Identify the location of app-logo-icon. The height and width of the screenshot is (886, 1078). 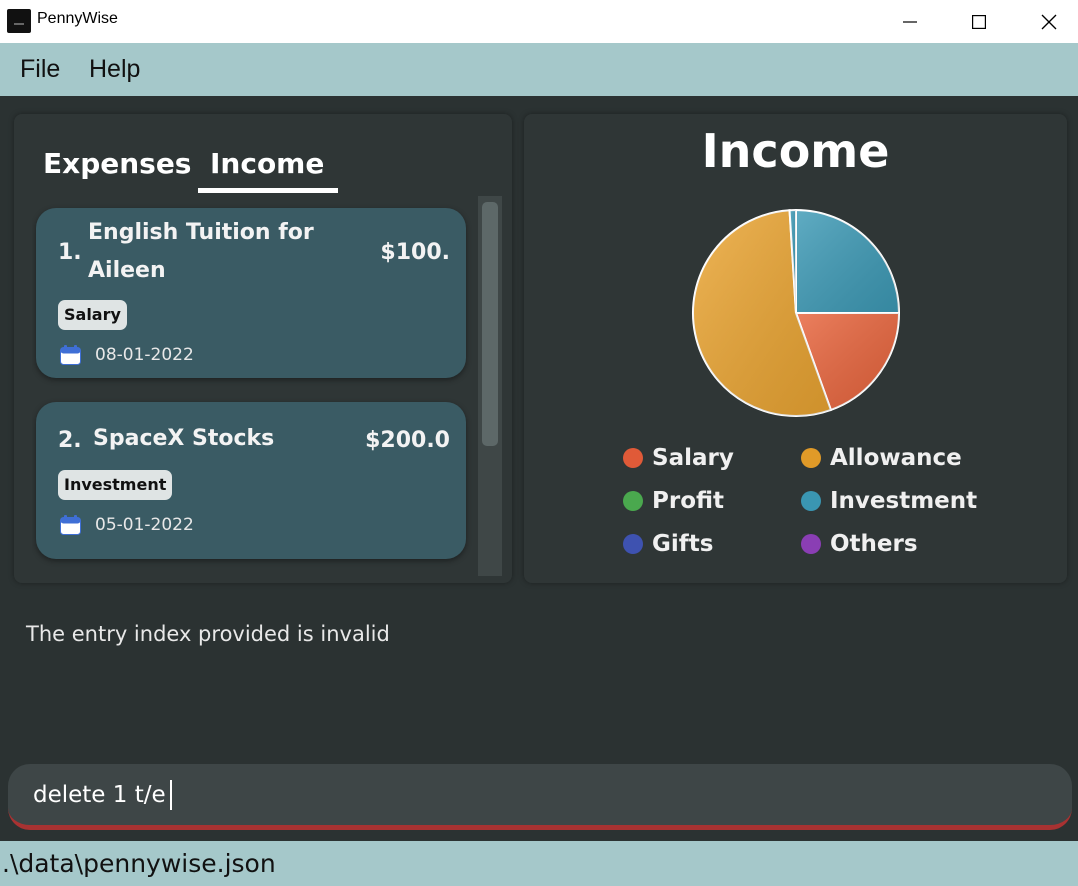
(19, 21).